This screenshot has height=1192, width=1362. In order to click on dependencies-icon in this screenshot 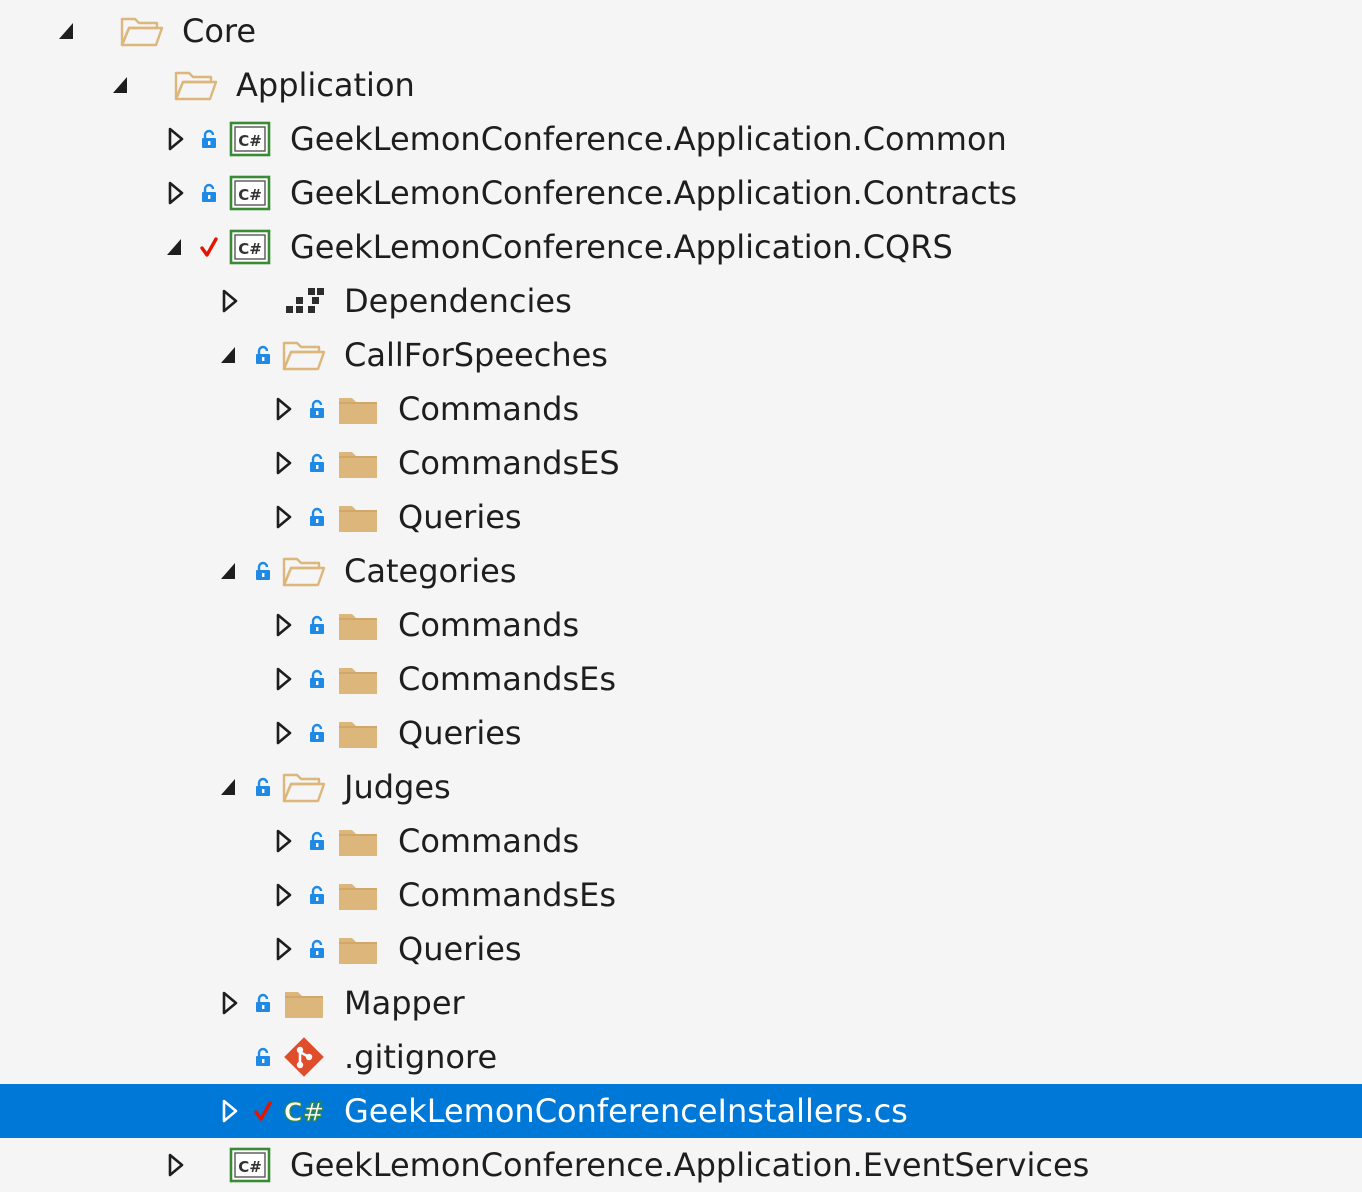, I will do `click(304, 301)`.